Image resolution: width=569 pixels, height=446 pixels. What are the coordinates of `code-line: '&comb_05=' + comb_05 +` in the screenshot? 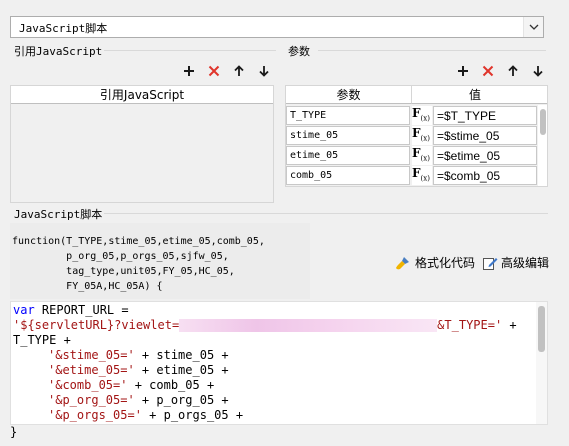 It's located at (131, 385).